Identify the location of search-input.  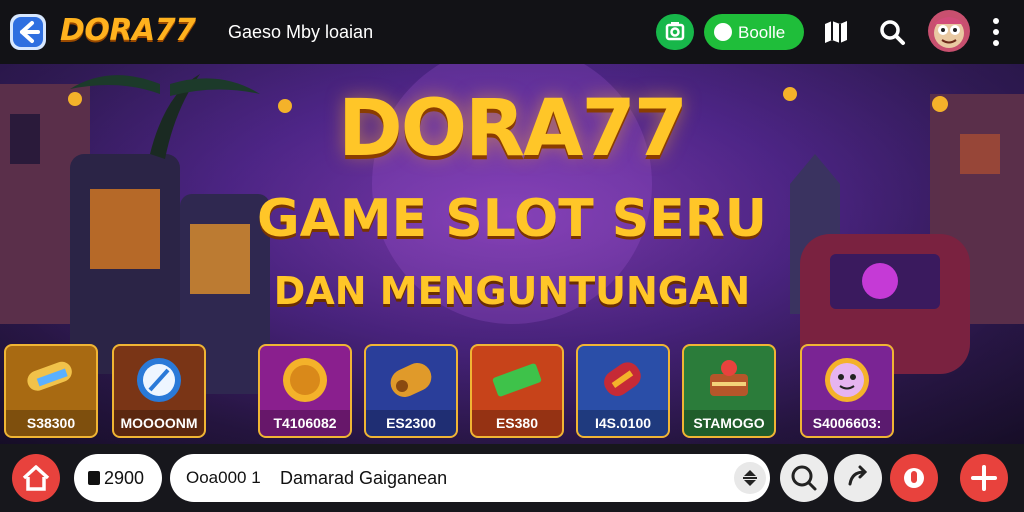
(488, 478).